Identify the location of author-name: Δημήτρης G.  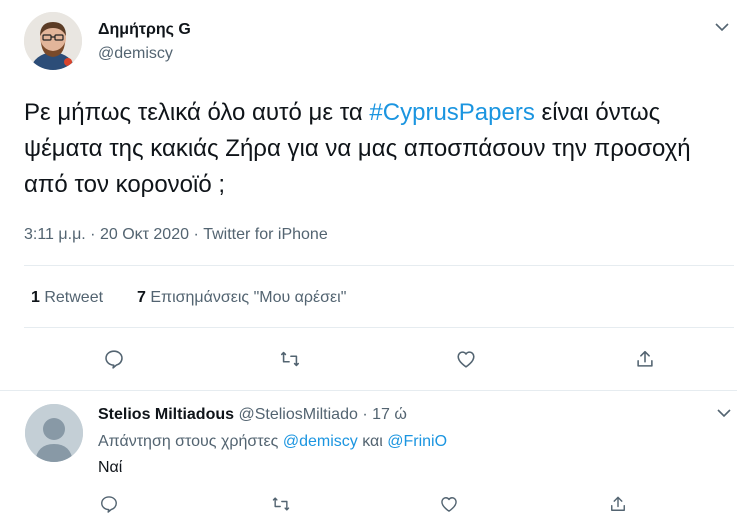
(144, 30).